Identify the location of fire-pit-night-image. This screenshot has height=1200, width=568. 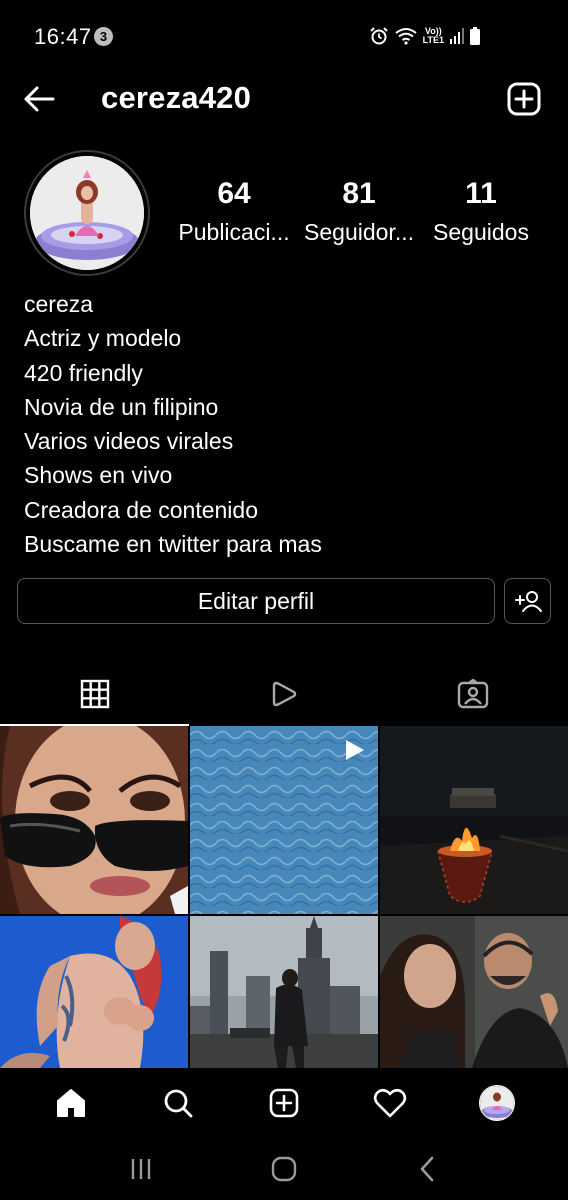
(474, 820).